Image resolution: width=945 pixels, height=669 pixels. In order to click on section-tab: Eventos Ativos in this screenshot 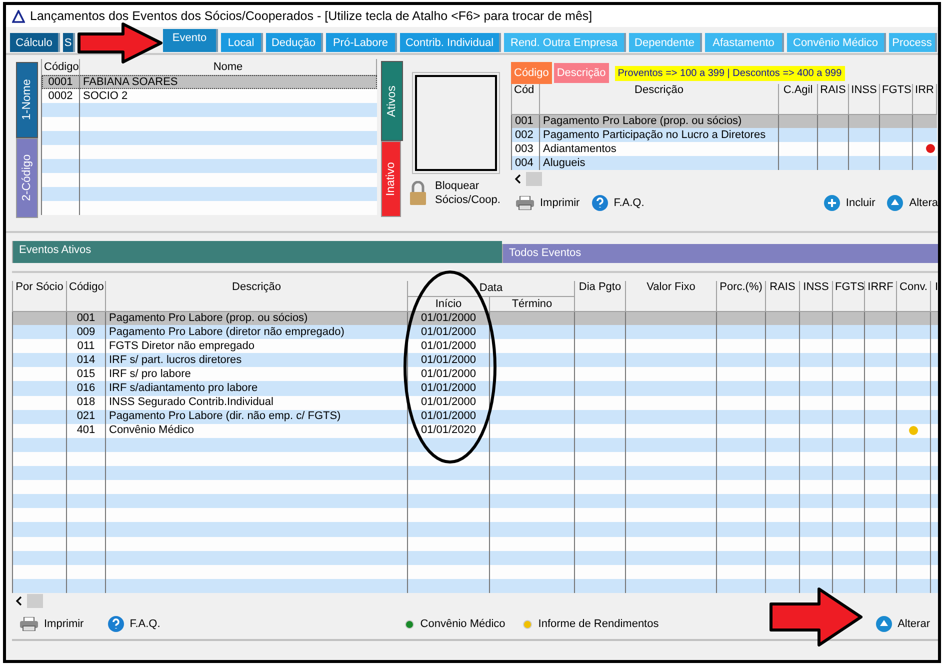, I will do `click(257, 252)`.